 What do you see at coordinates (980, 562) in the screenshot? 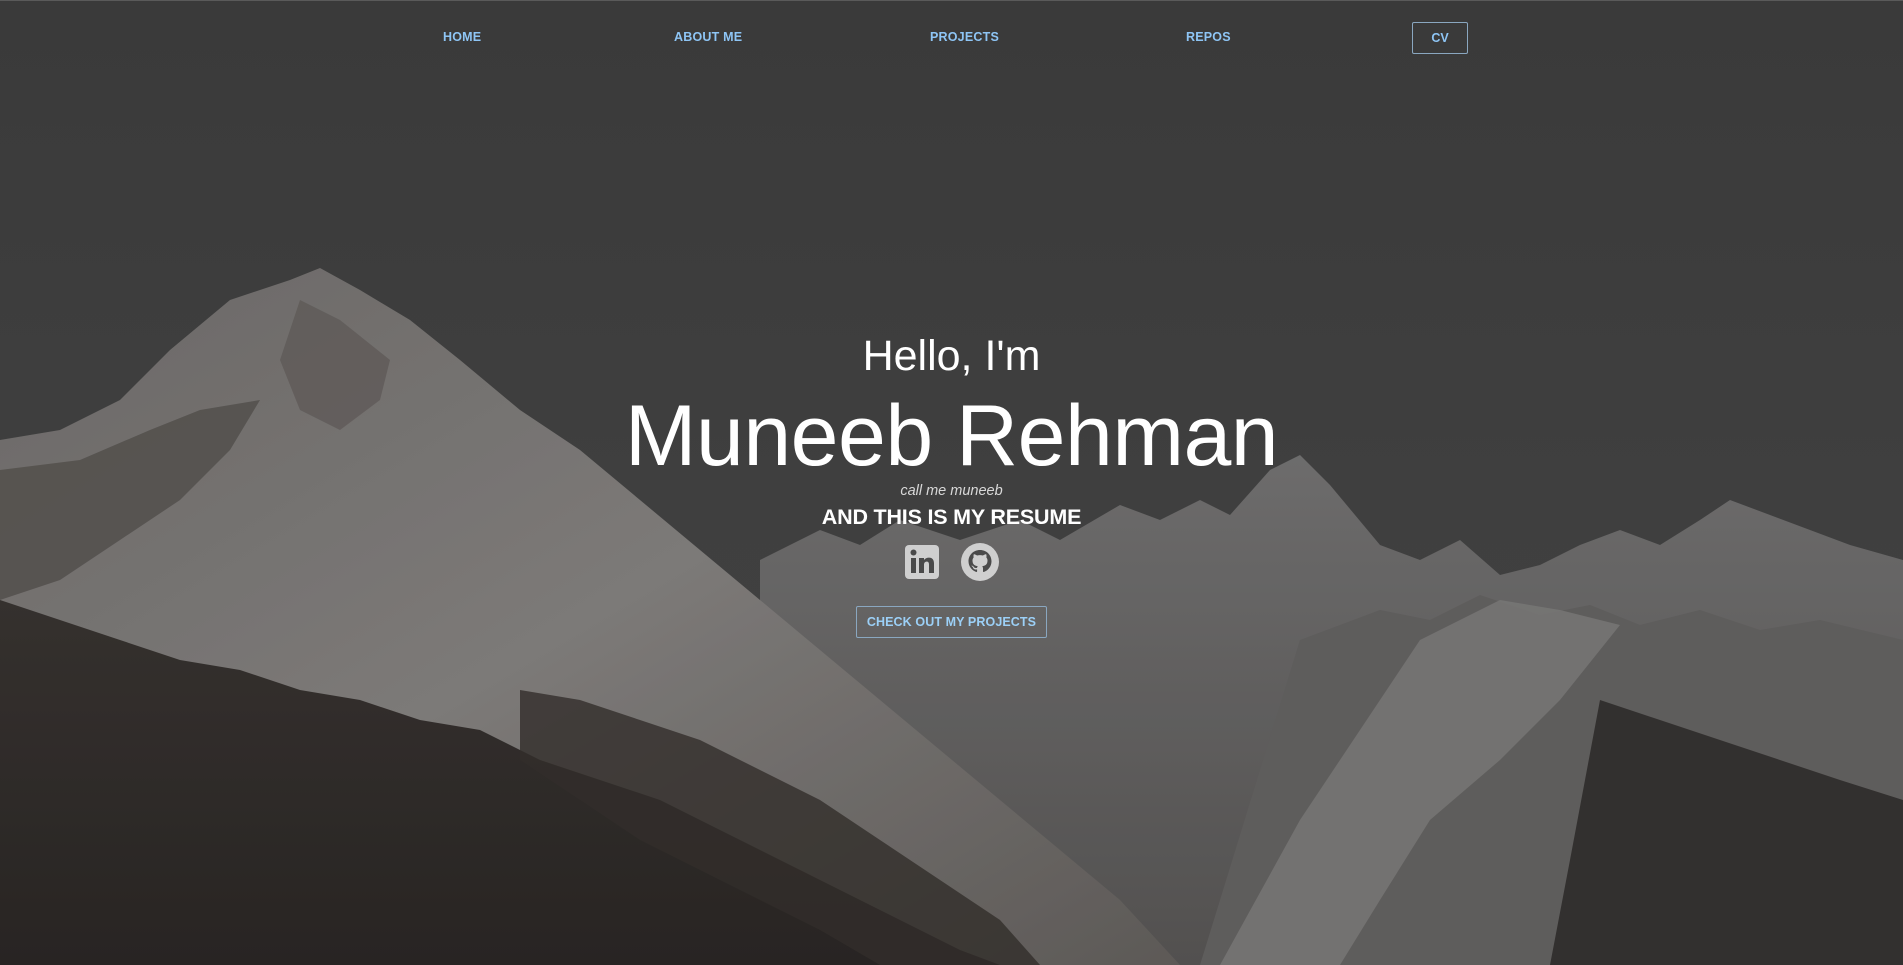
I see `github-icon` at bounding box center [980, 562].